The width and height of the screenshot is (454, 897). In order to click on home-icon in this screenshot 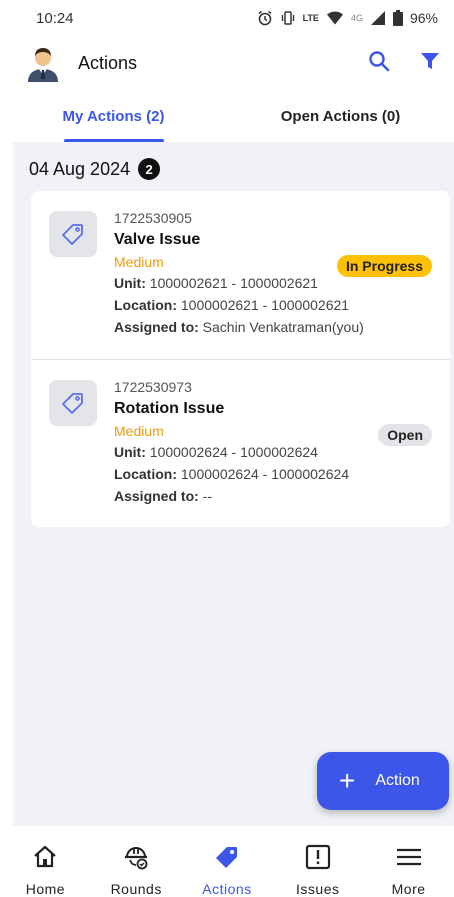, I will do `click(45, 856)`.